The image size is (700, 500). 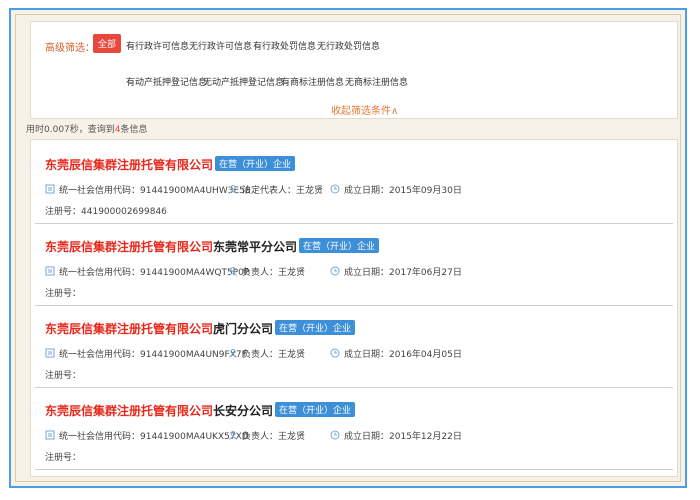 I want to click on filter-no-admin-license: 无行政许可信息, so click(x=220, y=45).